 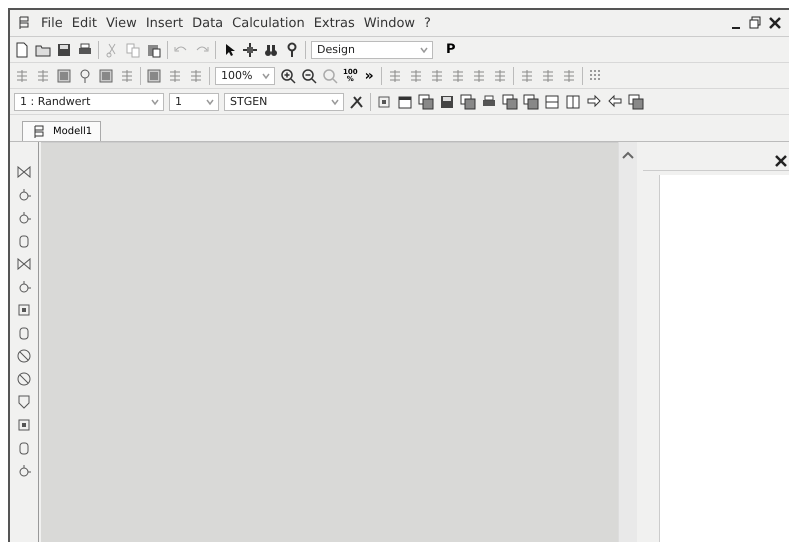 I want to click on window-icon, so click(x=405, y=102).